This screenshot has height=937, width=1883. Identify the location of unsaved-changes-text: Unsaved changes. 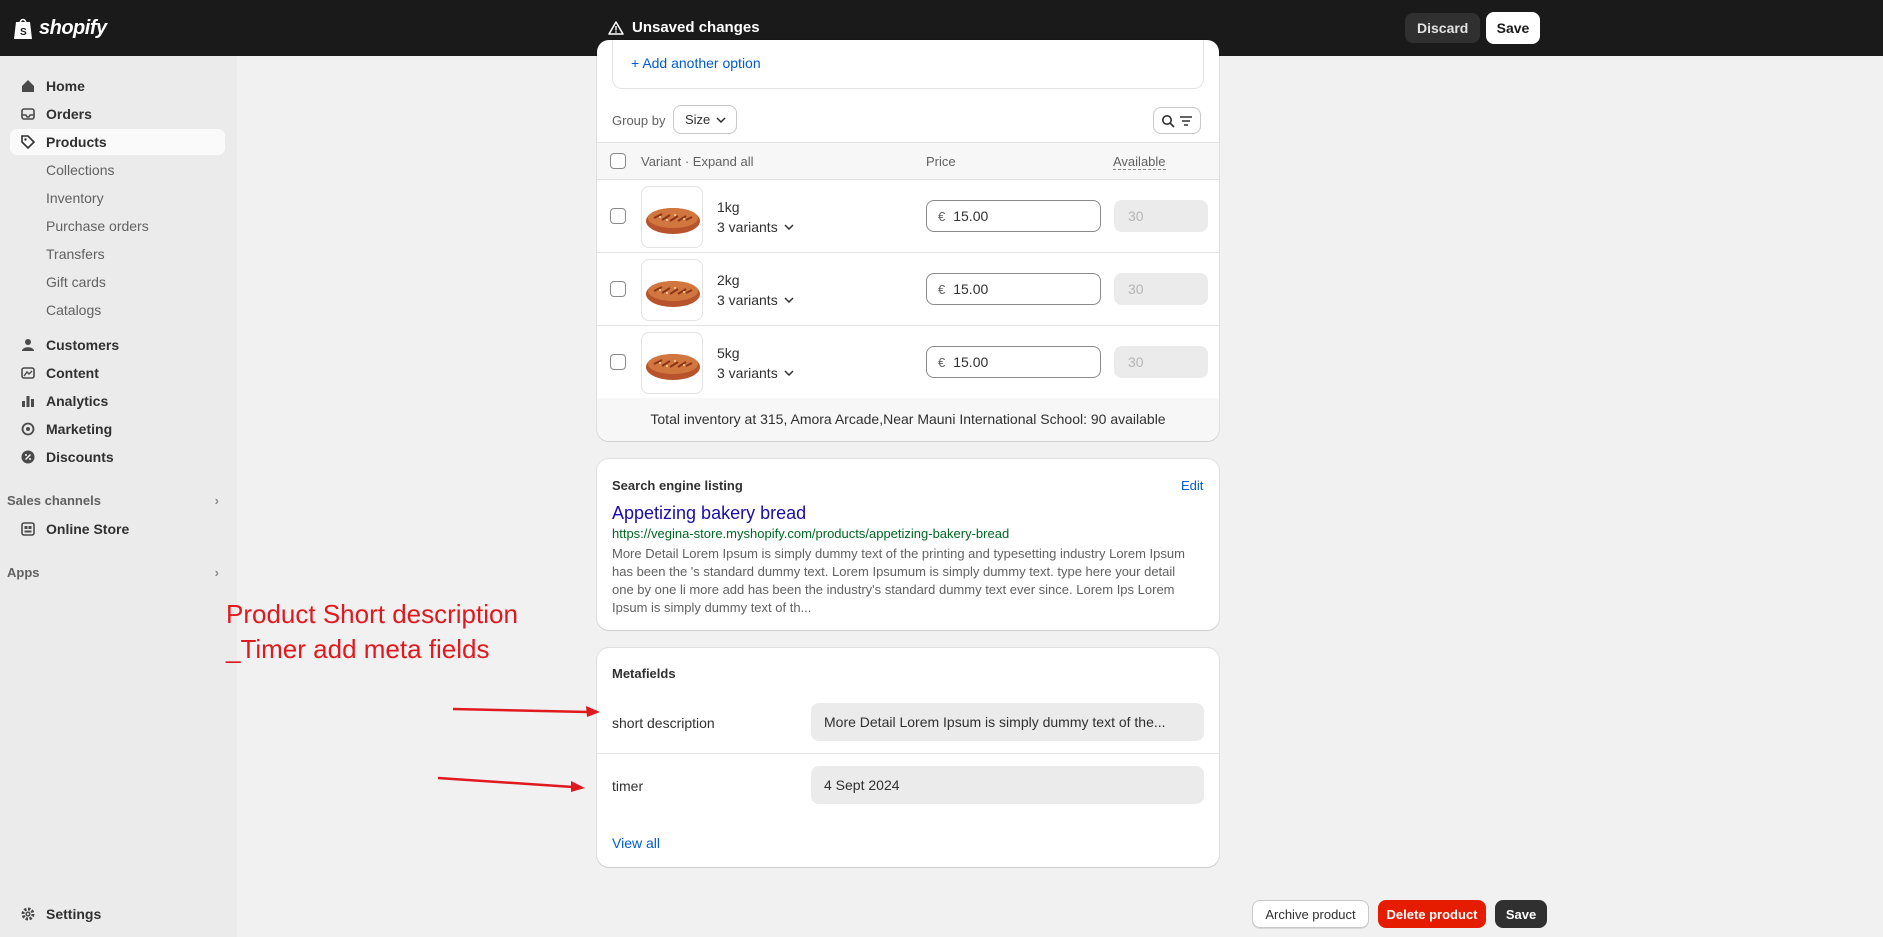
(696, 27).